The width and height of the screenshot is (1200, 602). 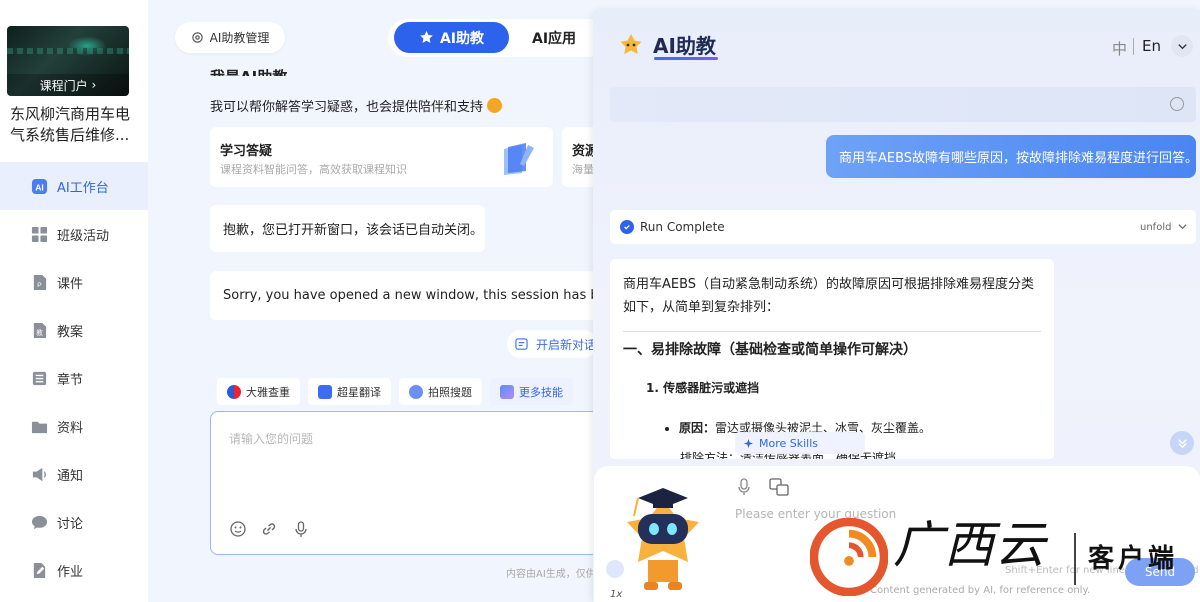 I want to click on collapse-button, so click(x=1182, y=46).